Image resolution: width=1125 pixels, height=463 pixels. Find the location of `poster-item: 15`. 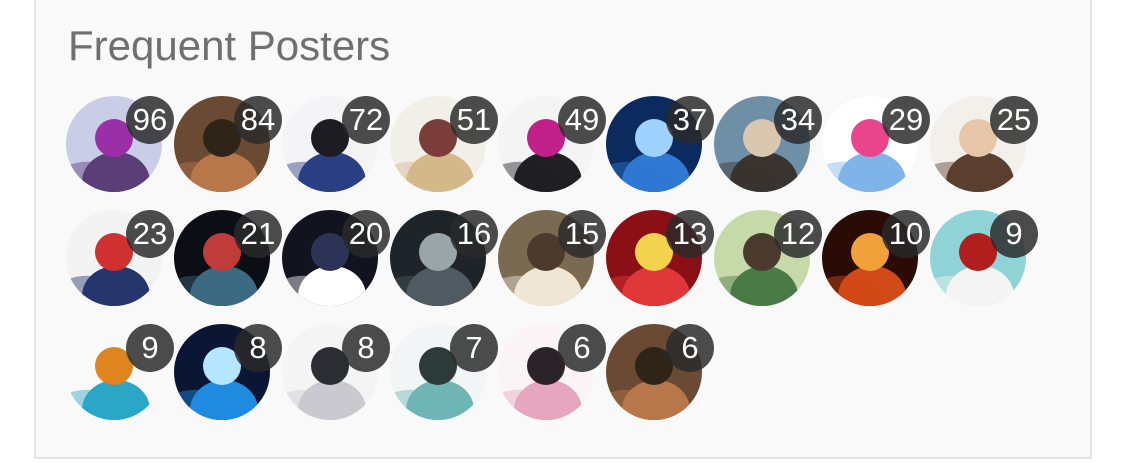

poster-item: 15 is located at coordinates (552, 258).